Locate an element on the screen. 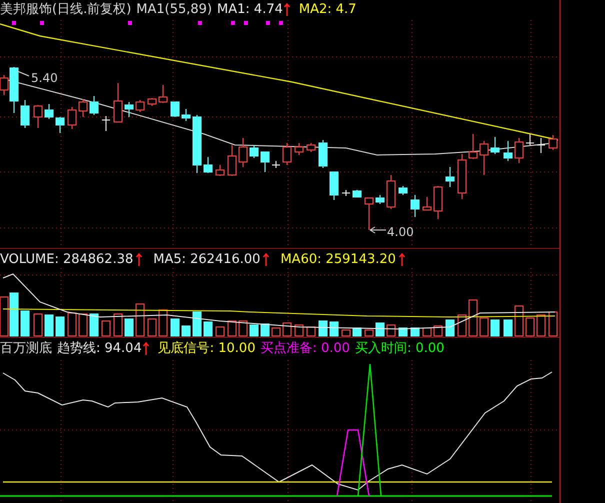 This screenshot has width=605, height=503. indicator-params: MA1(55,89) is located at coordinates (174, 9).